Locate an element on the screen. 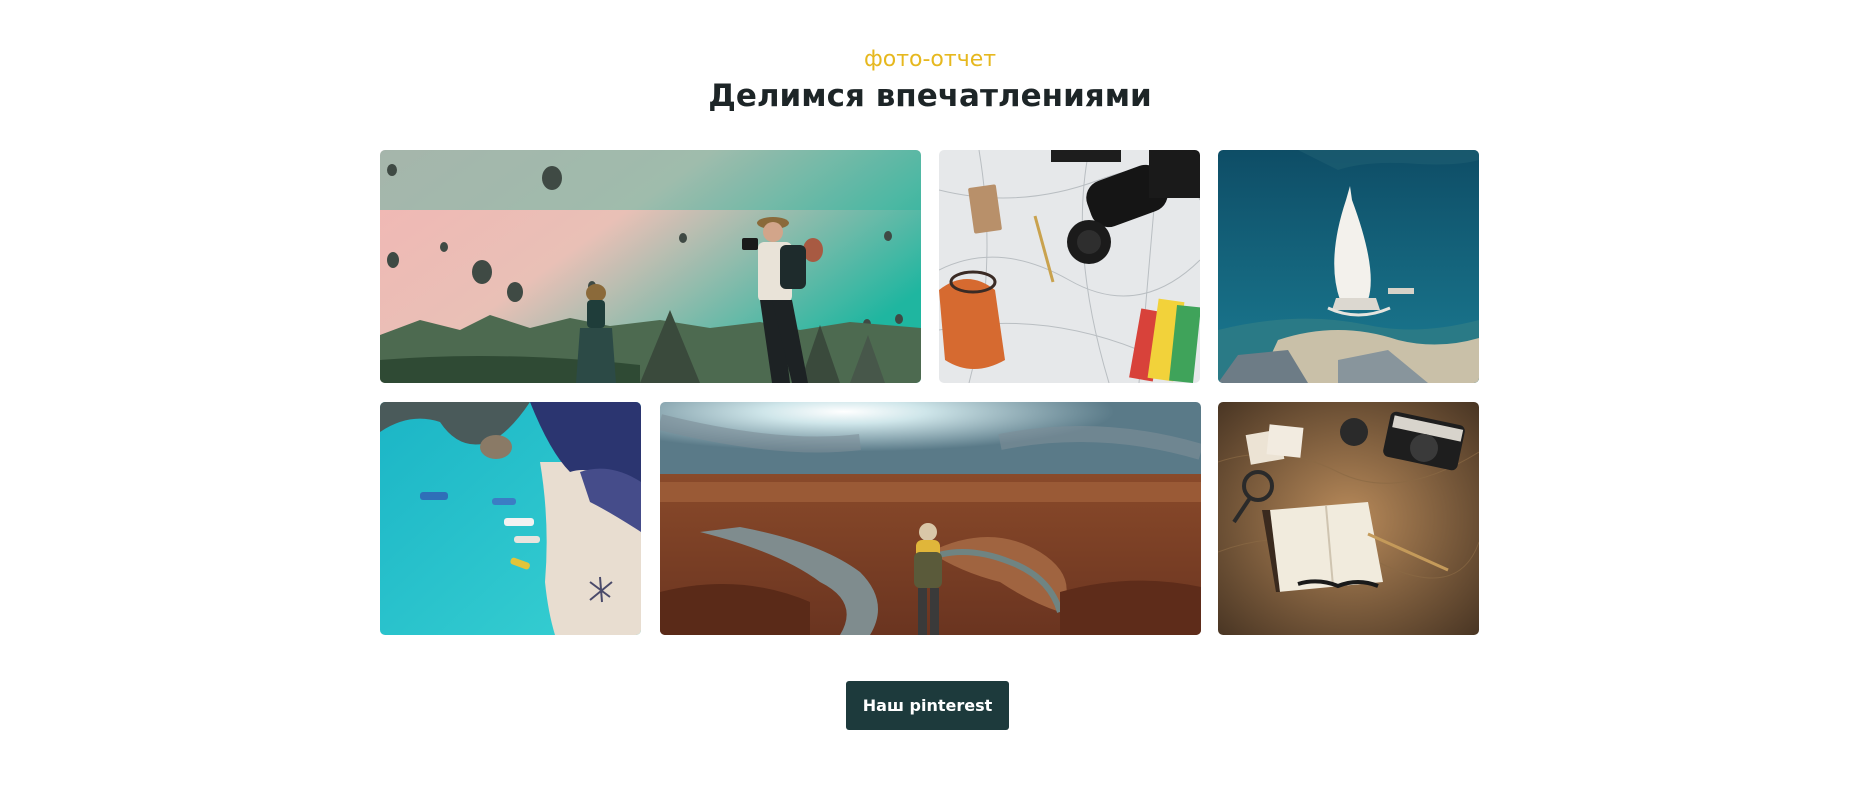 The height and width of the screenshot is (787, 1860). map-flatlay-image is located at coordinates (1069, 266).